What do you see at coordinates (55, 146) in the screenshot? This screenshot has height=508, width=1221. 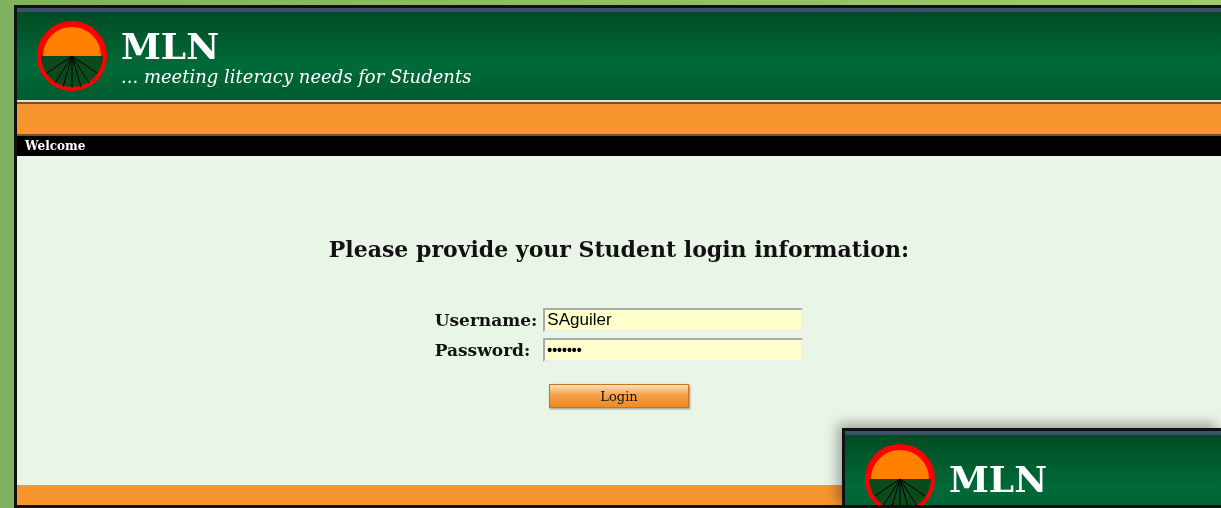 I see `breadcrumb-text: Welcome` at bounding box center [55, 146].